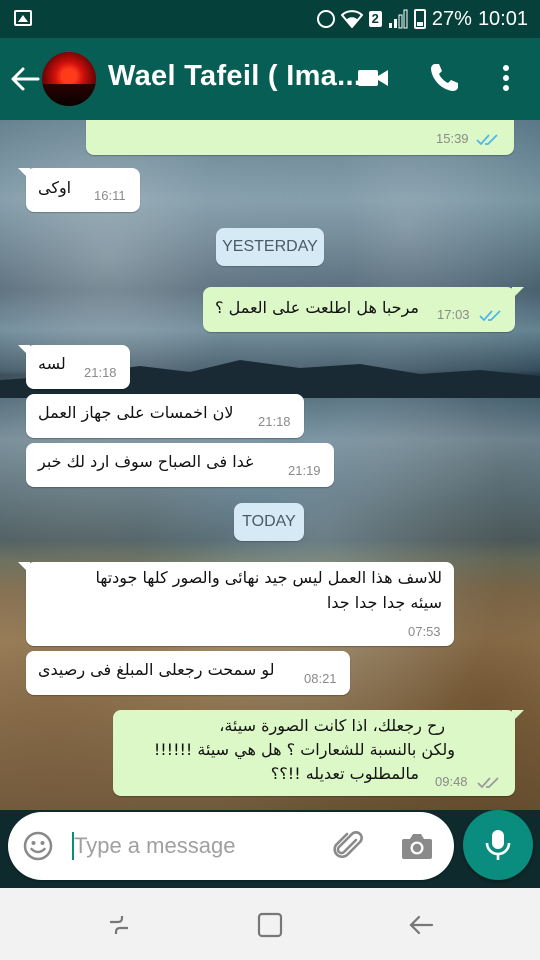 The image size is (540, 960). Describe the element at coordinates (375, 19) in the screenshot. I see `notification-badge: 2` at that location.